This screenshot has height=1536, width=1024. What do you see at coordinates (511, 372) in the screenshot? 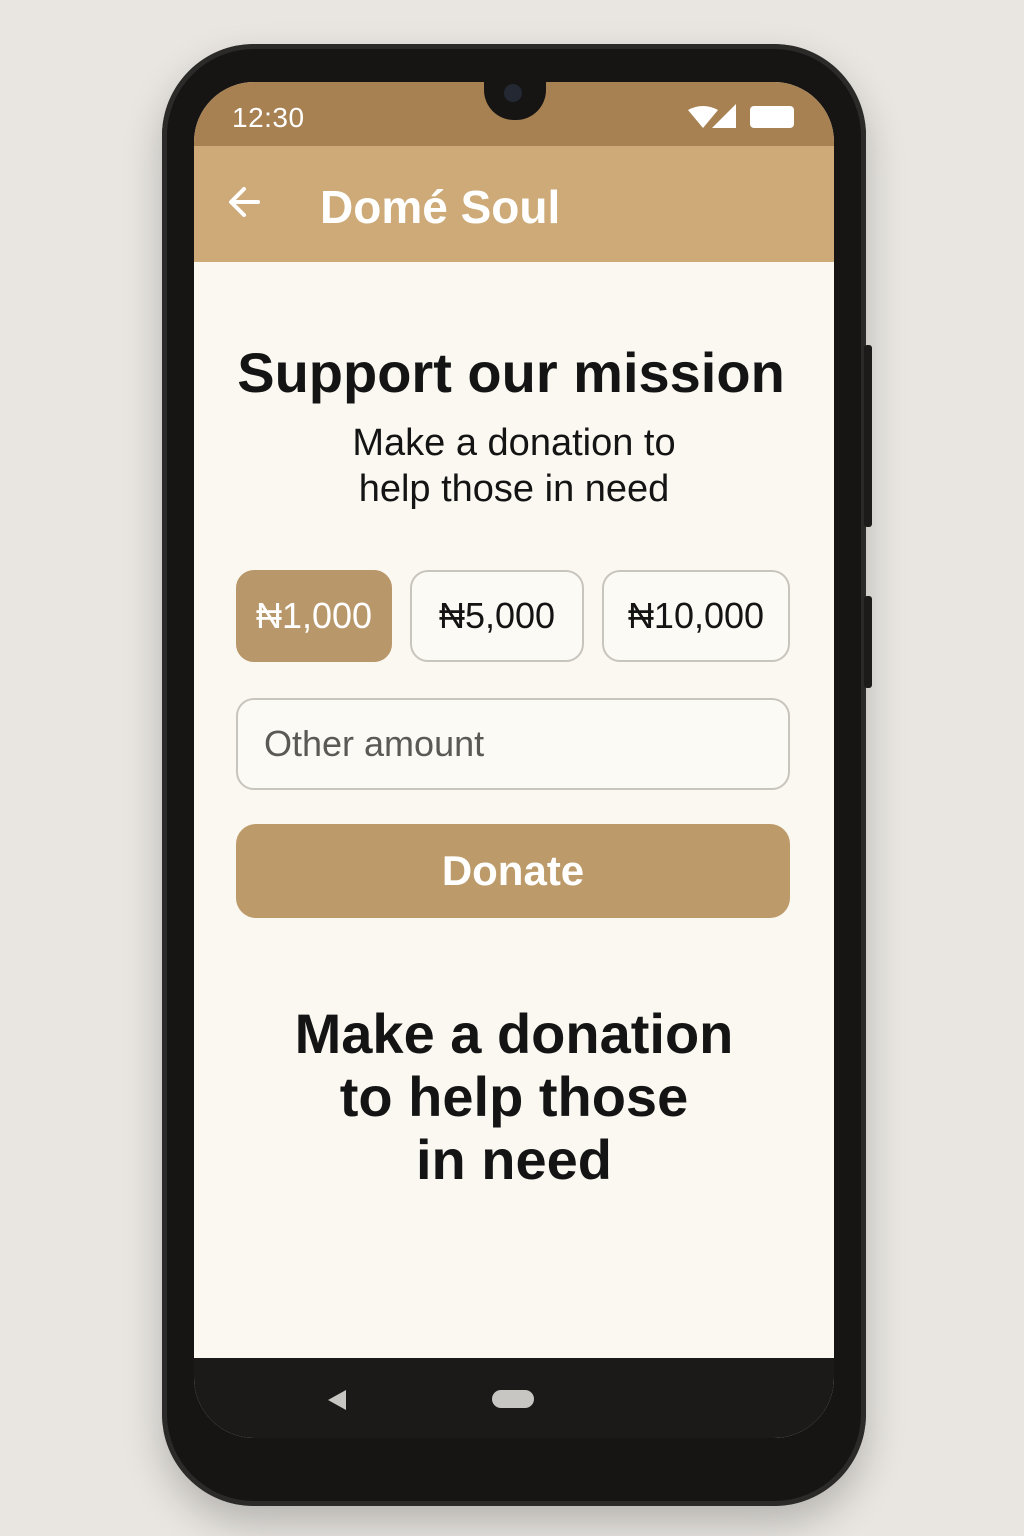
I see `page-title: Support our mission` at bounding box center [511, 372].